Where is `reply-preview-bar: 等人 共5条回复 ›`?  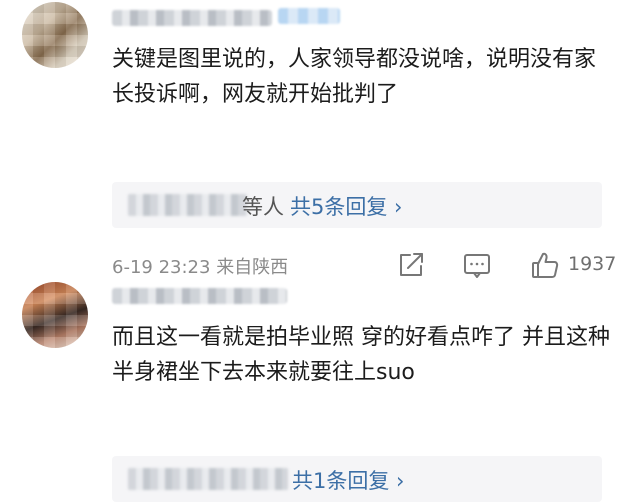
reply-preview-bar: 等人 共5条回复 › is located at coordinates (357, 205).